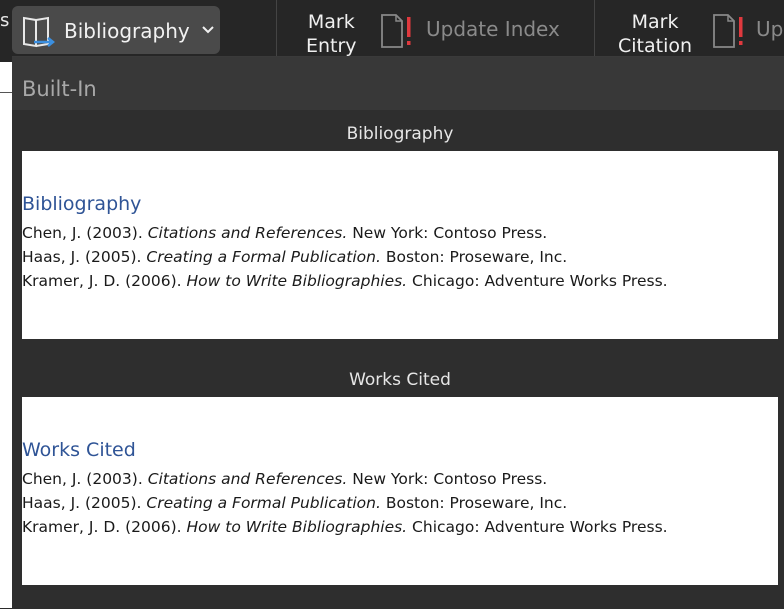 This screenshot has height=609, width=784. I want to click on update-table-button: Up, so click(769, 29).